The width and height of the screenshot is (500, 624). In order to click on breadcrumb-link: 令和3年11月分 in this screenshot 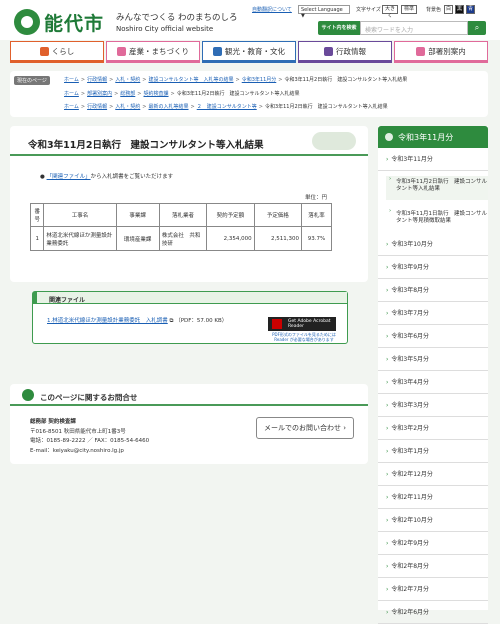, I will do `click(259, 80)`.